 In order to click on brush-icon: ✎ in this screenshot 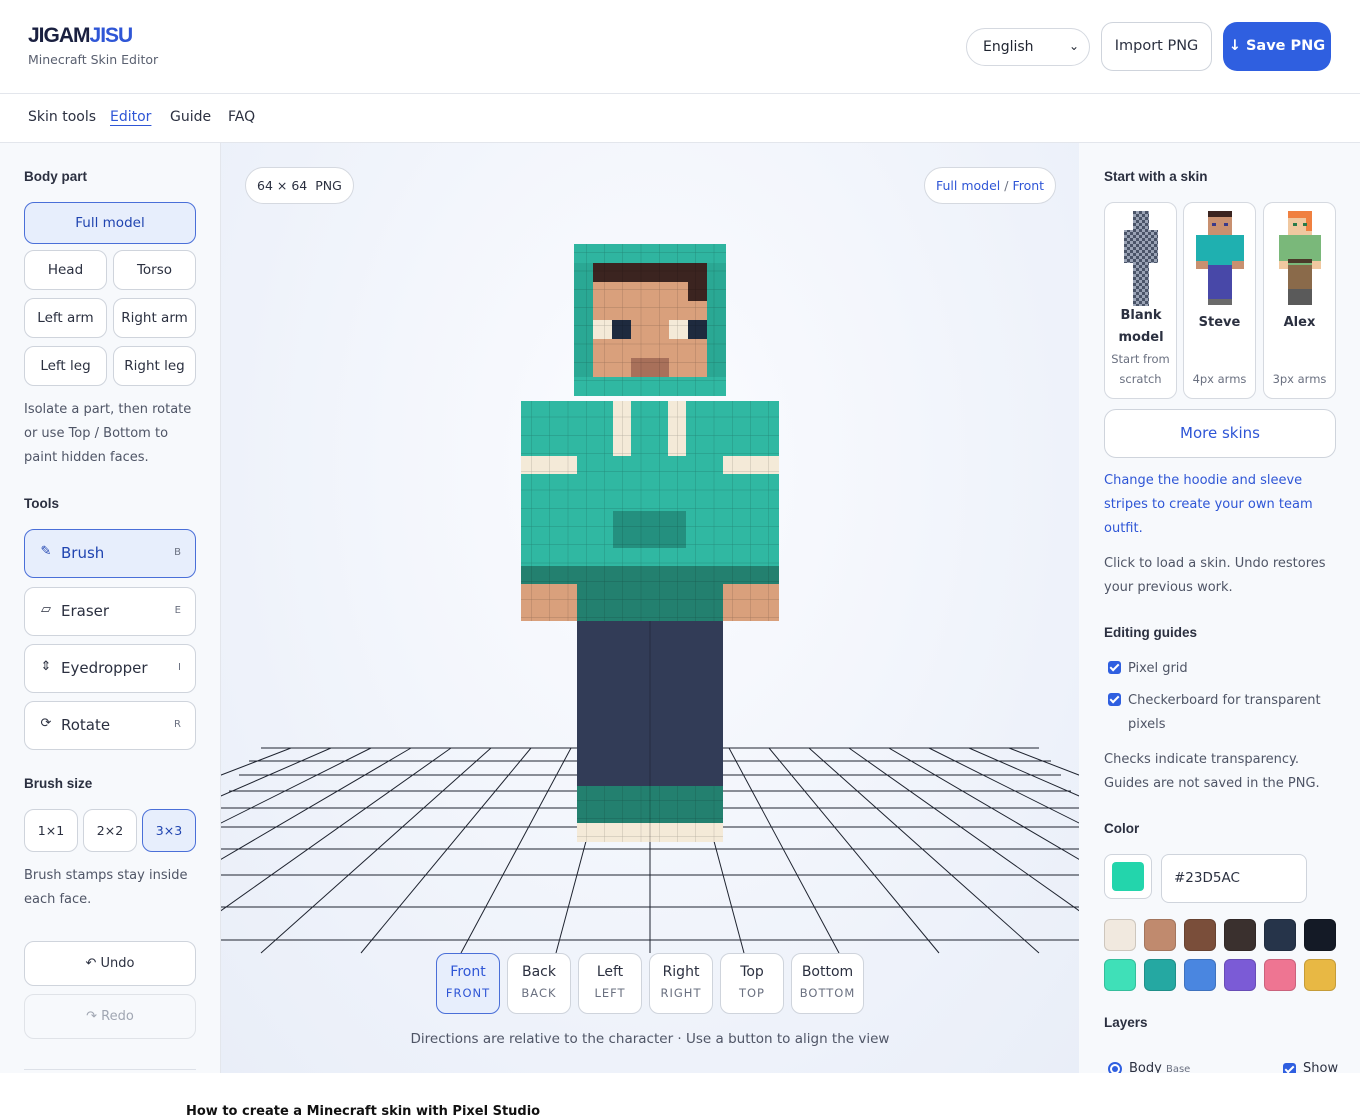, I will do `click(46, 551)`.